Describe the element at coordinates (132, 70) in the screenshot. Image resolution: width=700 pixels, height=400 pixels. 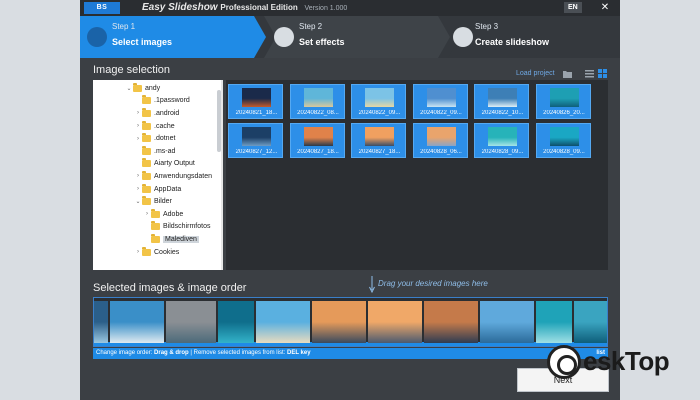
I see `image-selection-title: Image selection` at that location.